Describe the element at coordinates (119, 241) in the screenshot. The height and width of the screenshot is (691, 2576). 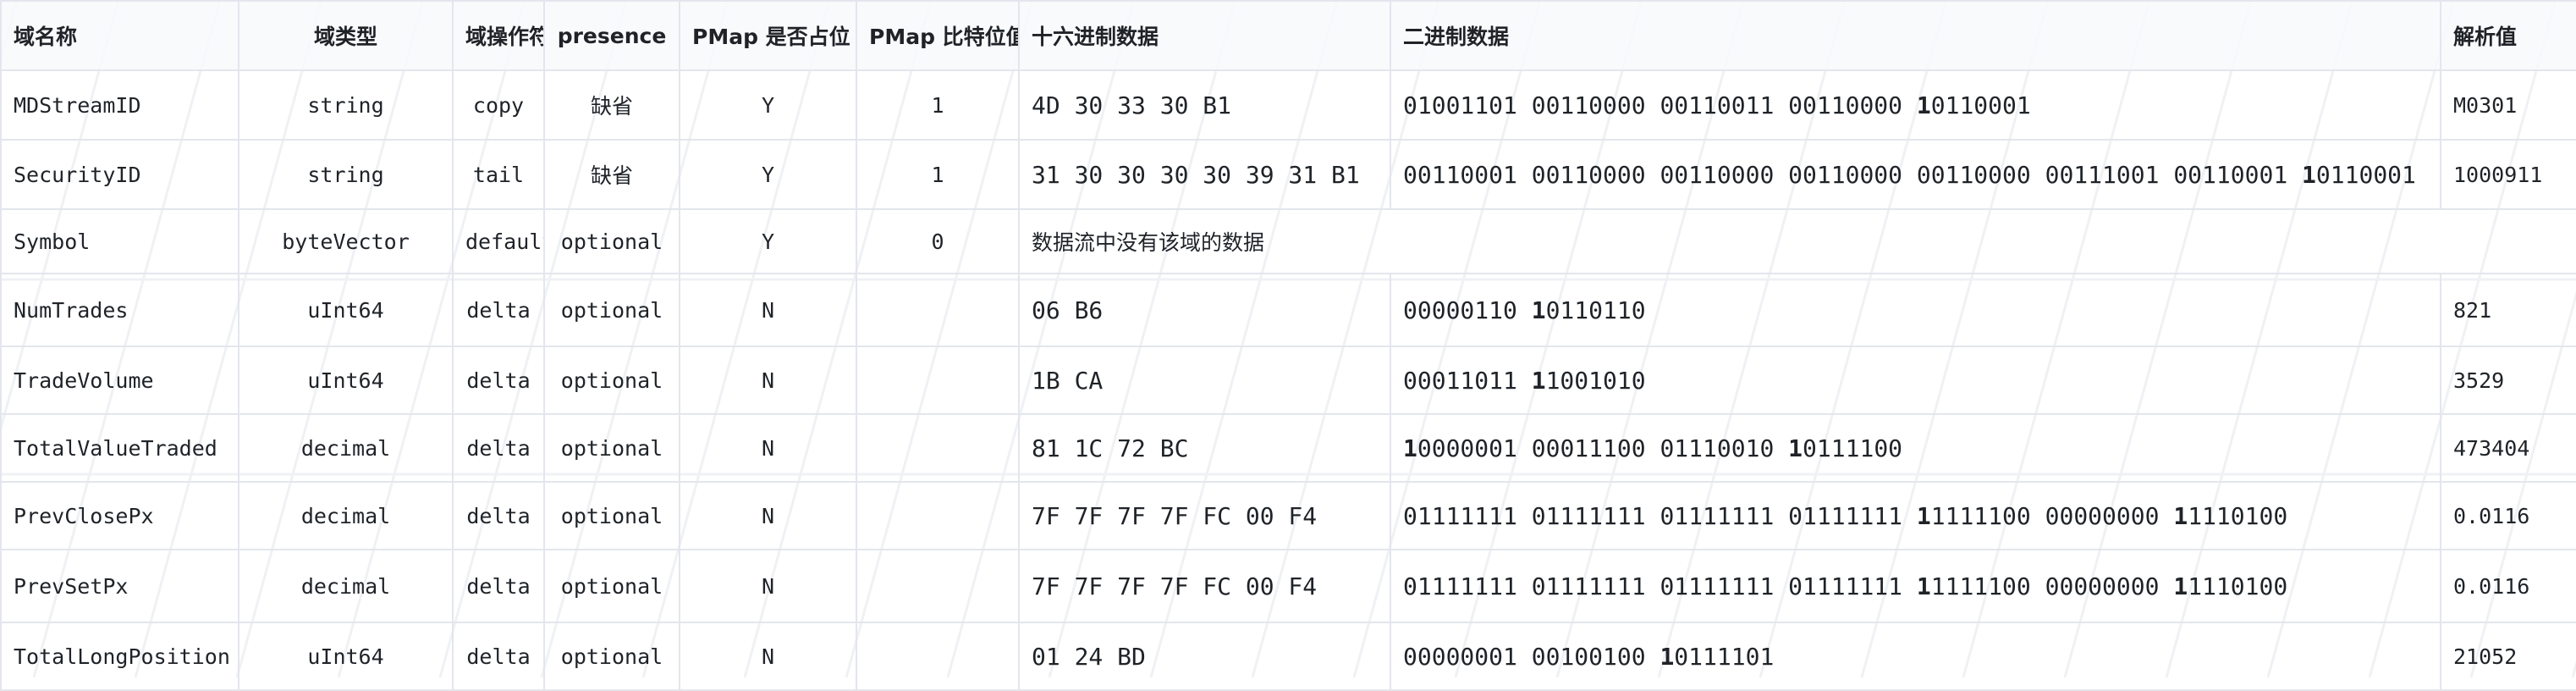
I see `field-name-cell: Symbol` at that location.